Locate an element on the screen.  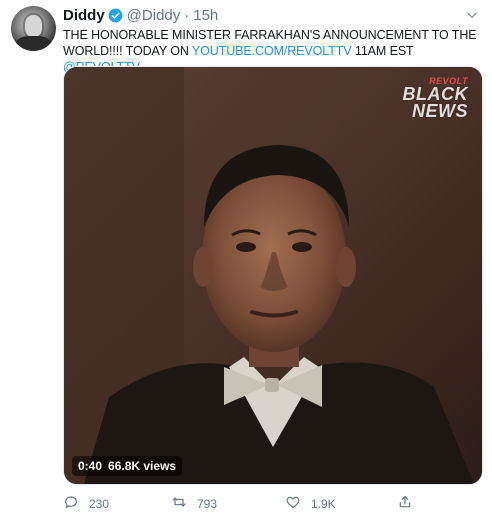
retweet-button: 793 is located at coordinates (194, 503).